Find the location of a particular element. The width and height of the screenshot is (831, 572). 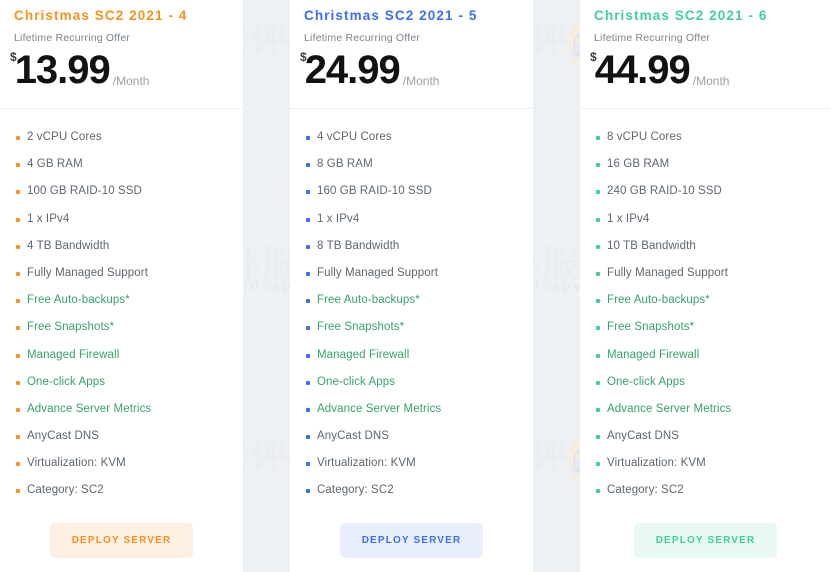

price-amount: 44.99 is located at coordinates (642, 70).